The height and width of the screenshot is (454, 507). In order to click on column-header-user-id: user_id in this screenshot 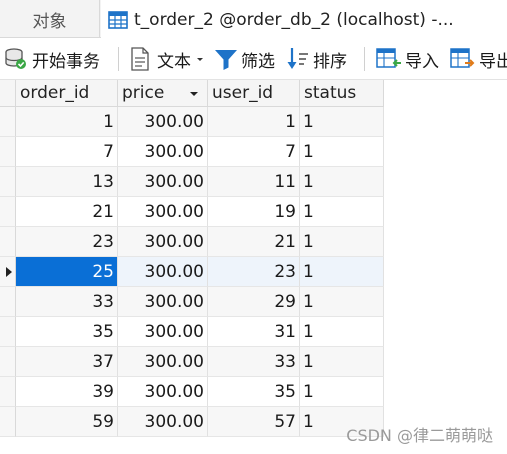, I will do `click(254, 93)`.